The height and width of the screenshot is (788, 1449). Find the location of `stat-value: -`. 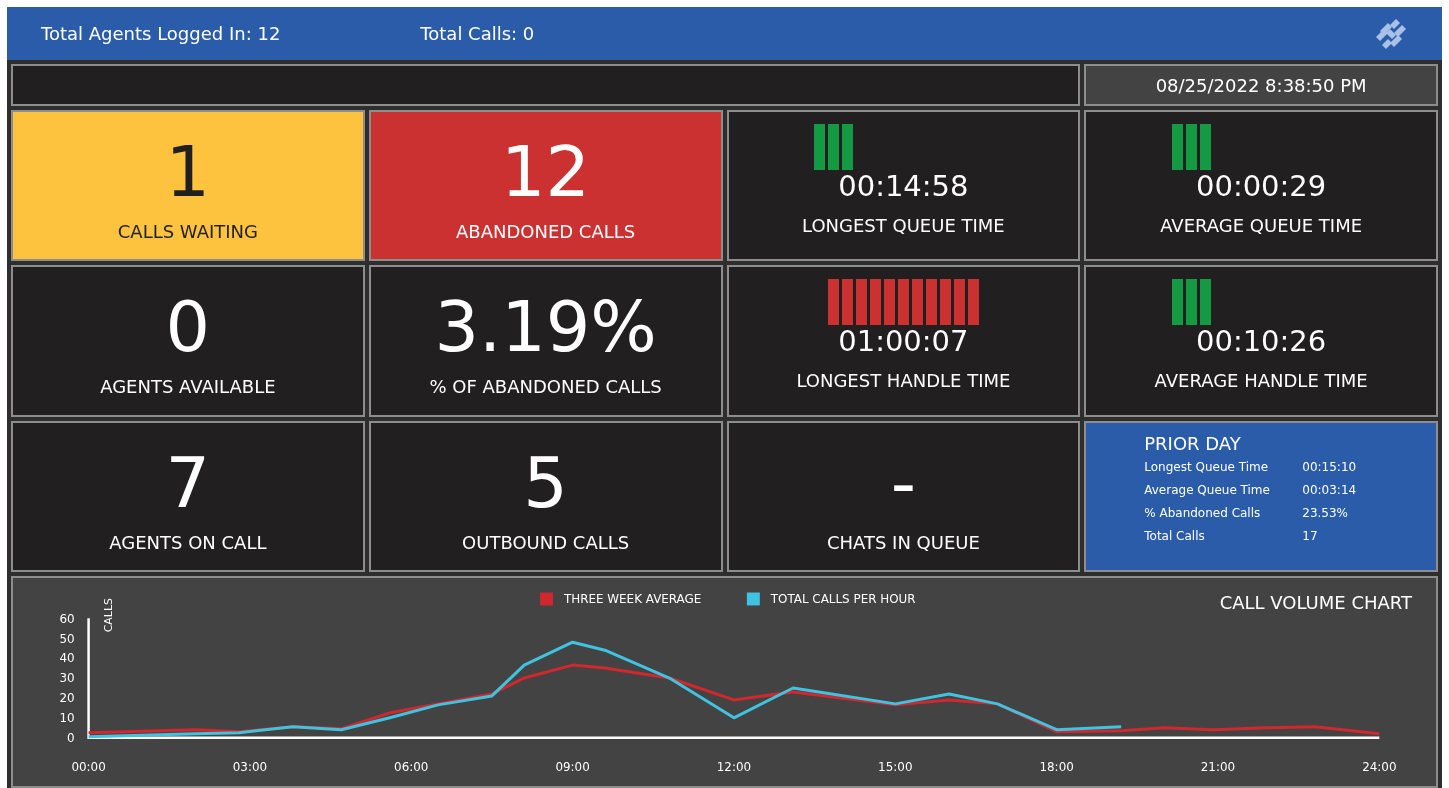

stat-value: - is located at coordinates (903, 482).